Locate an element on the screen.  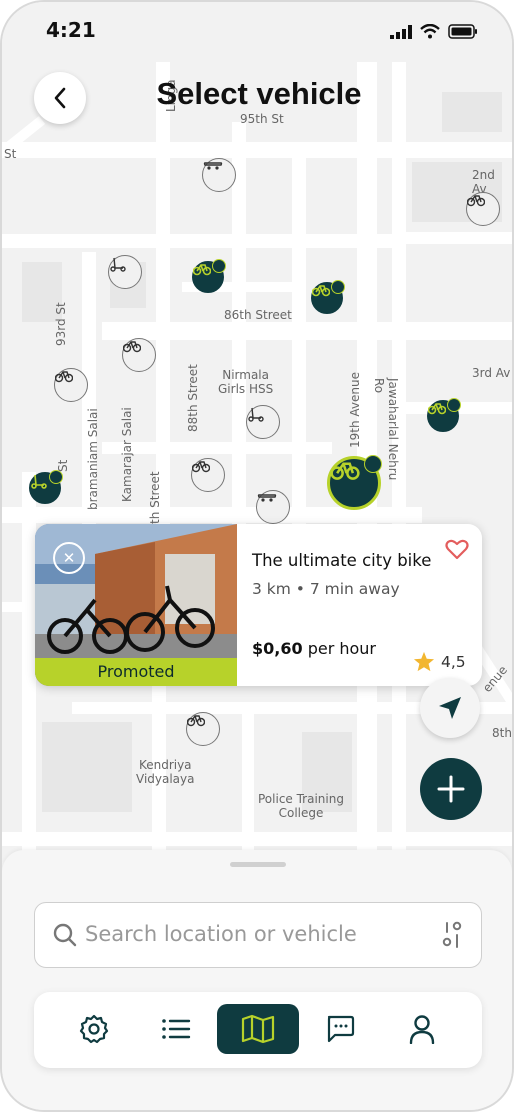
vehicle-photo: ✕ Promoted is located at coordinates (136, 605).